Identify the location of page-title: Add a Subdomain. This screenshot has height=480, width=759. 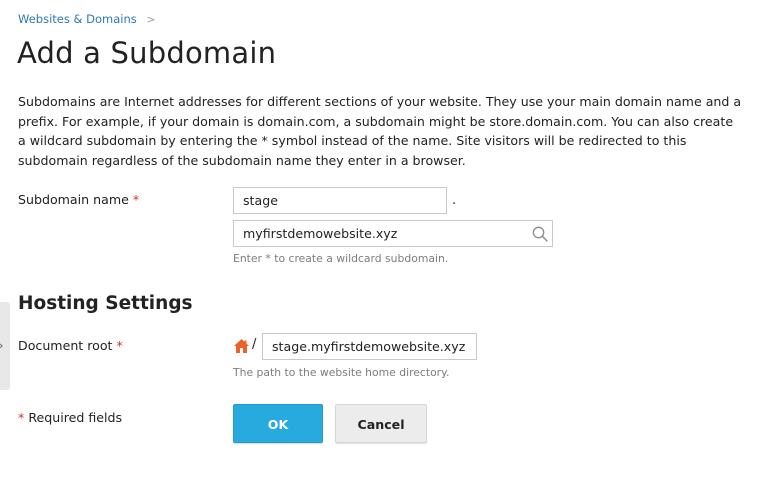
(147, 53).